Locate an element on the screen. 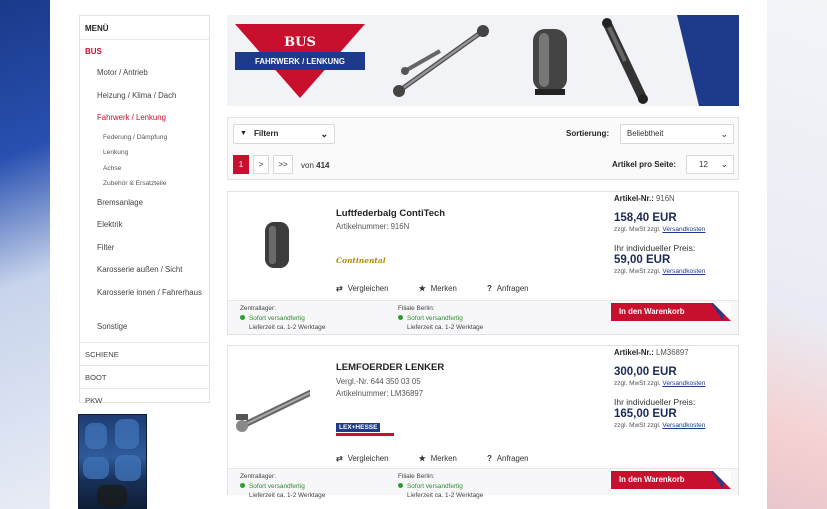 The image size is (827, 509). sidebar-subitem-achse: Achse is located at coordinates (144, 169).